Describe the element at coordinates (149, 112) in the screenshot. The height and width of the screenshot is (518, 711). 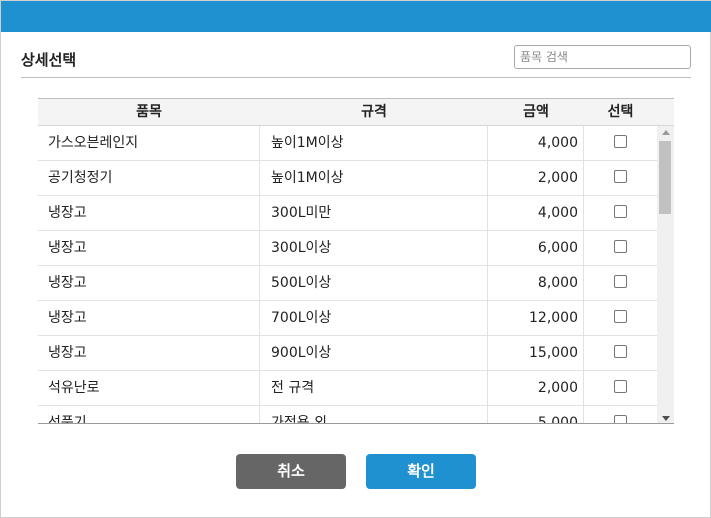
I see `column-header-item: 품목` at that location.